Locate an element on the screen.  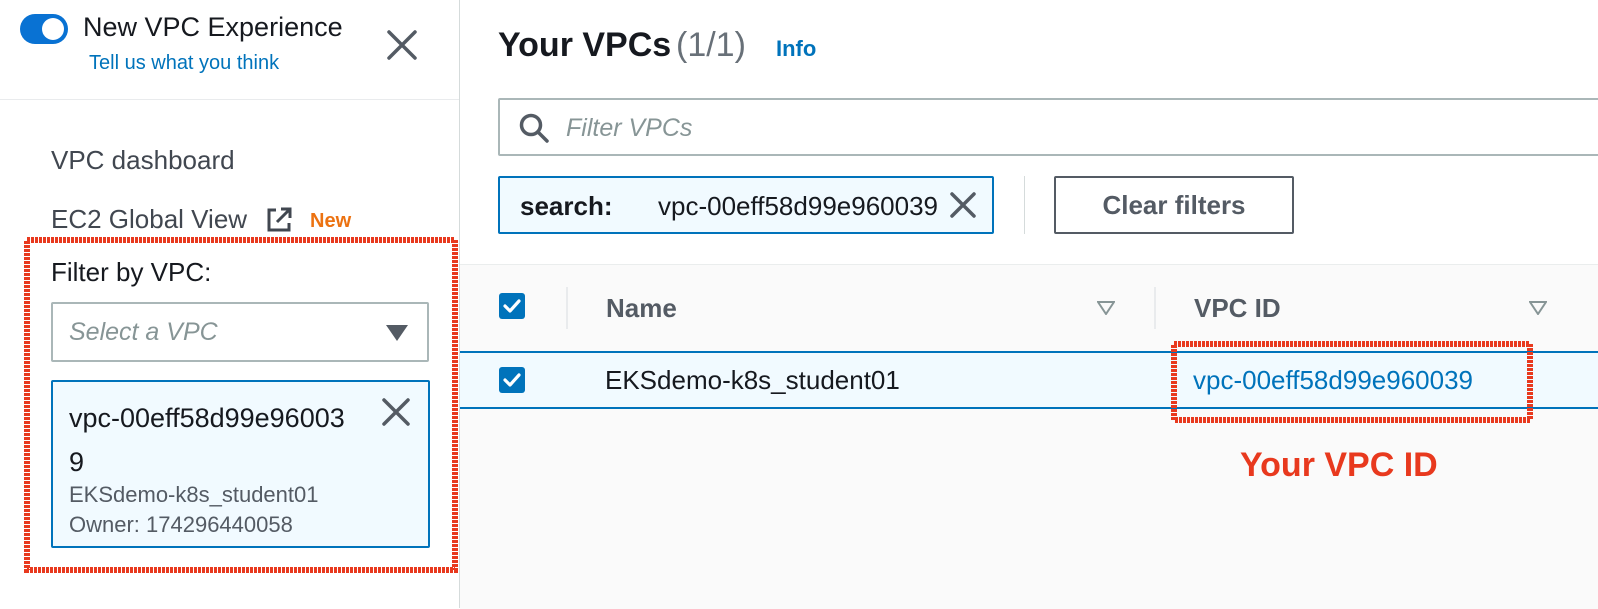
page-count: (1/1) is located at coordinates (711, 45).